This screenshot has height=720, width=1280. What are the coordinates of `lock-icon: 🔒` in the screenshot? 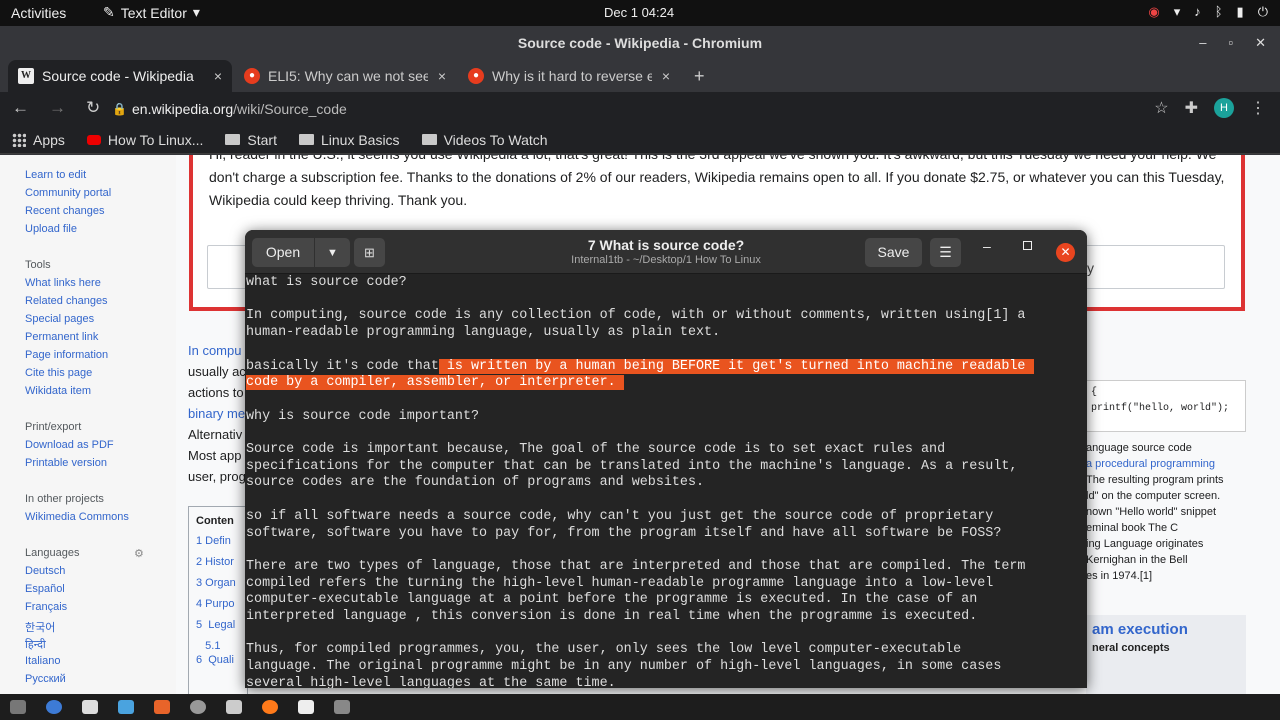 It's located at (119, 109).